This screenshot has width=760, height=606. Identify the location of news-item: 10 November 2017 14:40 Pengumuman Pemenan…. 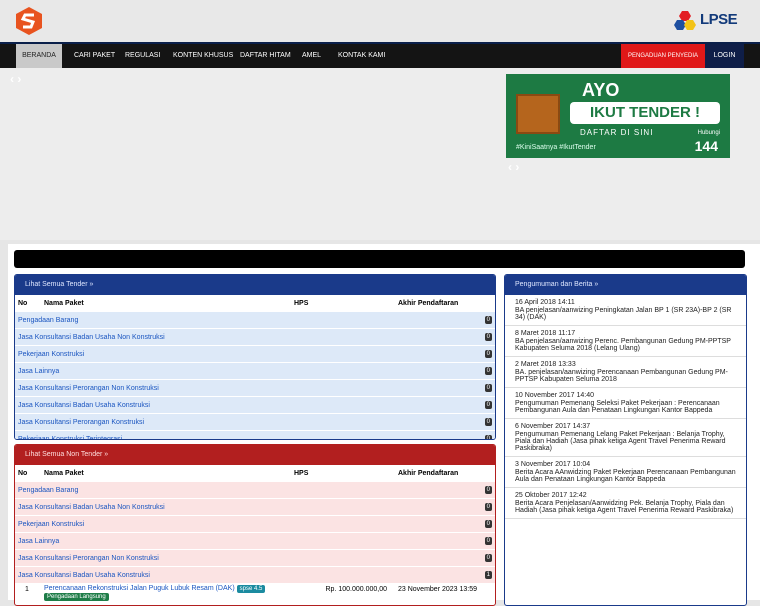
(625, 403).